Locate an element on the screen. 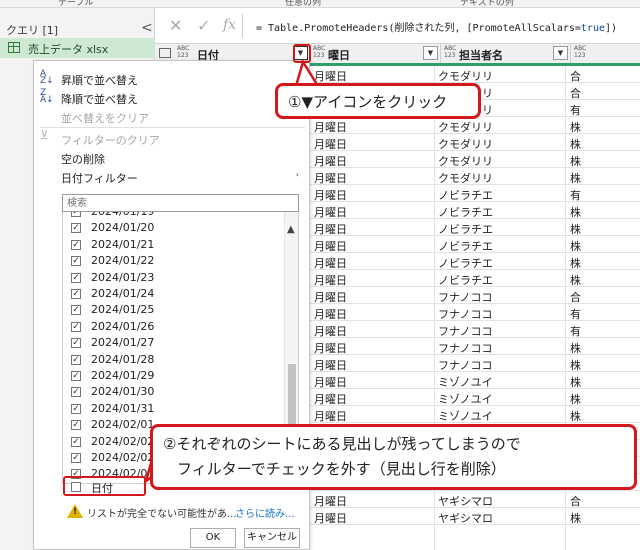  column-type-icon: ABC 123 is located at coordinates (450, 52).